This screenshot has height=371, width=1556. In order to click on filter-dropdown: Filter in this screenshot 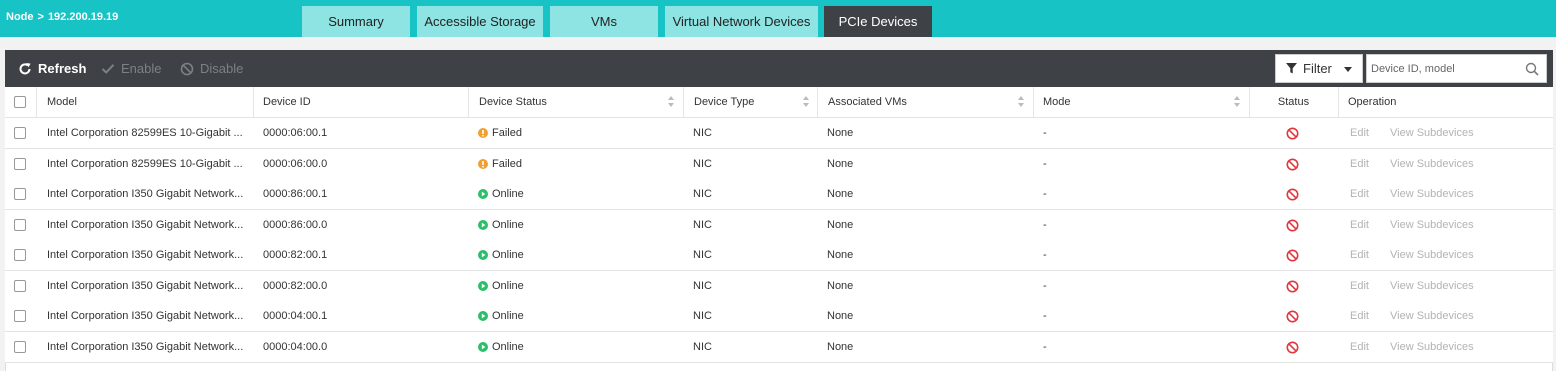, I will do `click(1319, 68)`.